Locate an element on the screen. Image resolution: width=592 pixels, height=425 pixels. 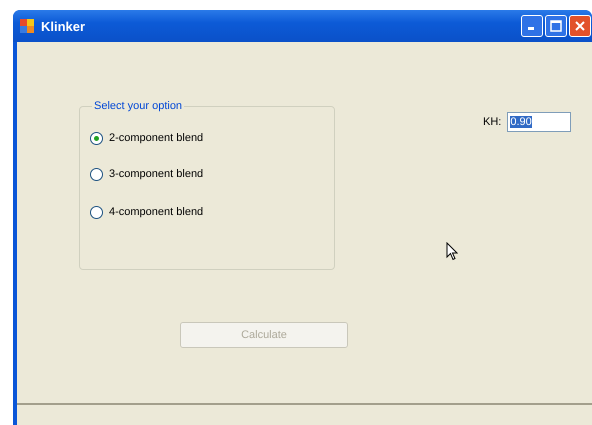
radio-option: 2-component blend is located at coordinates (212, 138).